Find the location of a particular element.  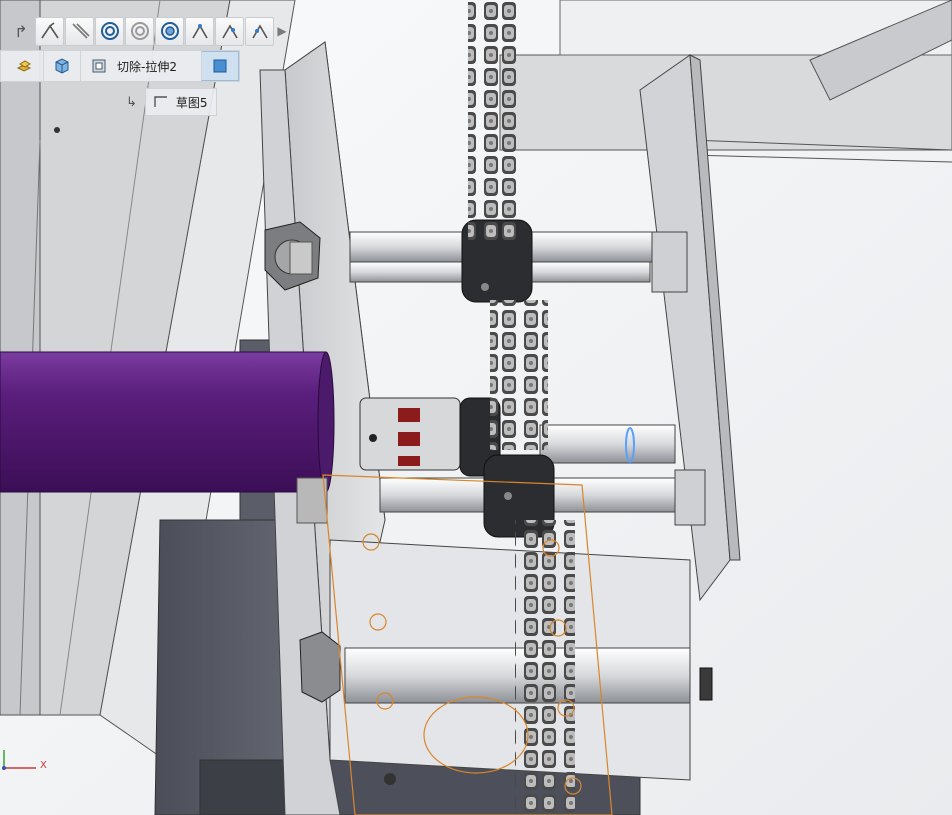

feature-label: 切除-拉伸2 is located at coordinates (147, 66).